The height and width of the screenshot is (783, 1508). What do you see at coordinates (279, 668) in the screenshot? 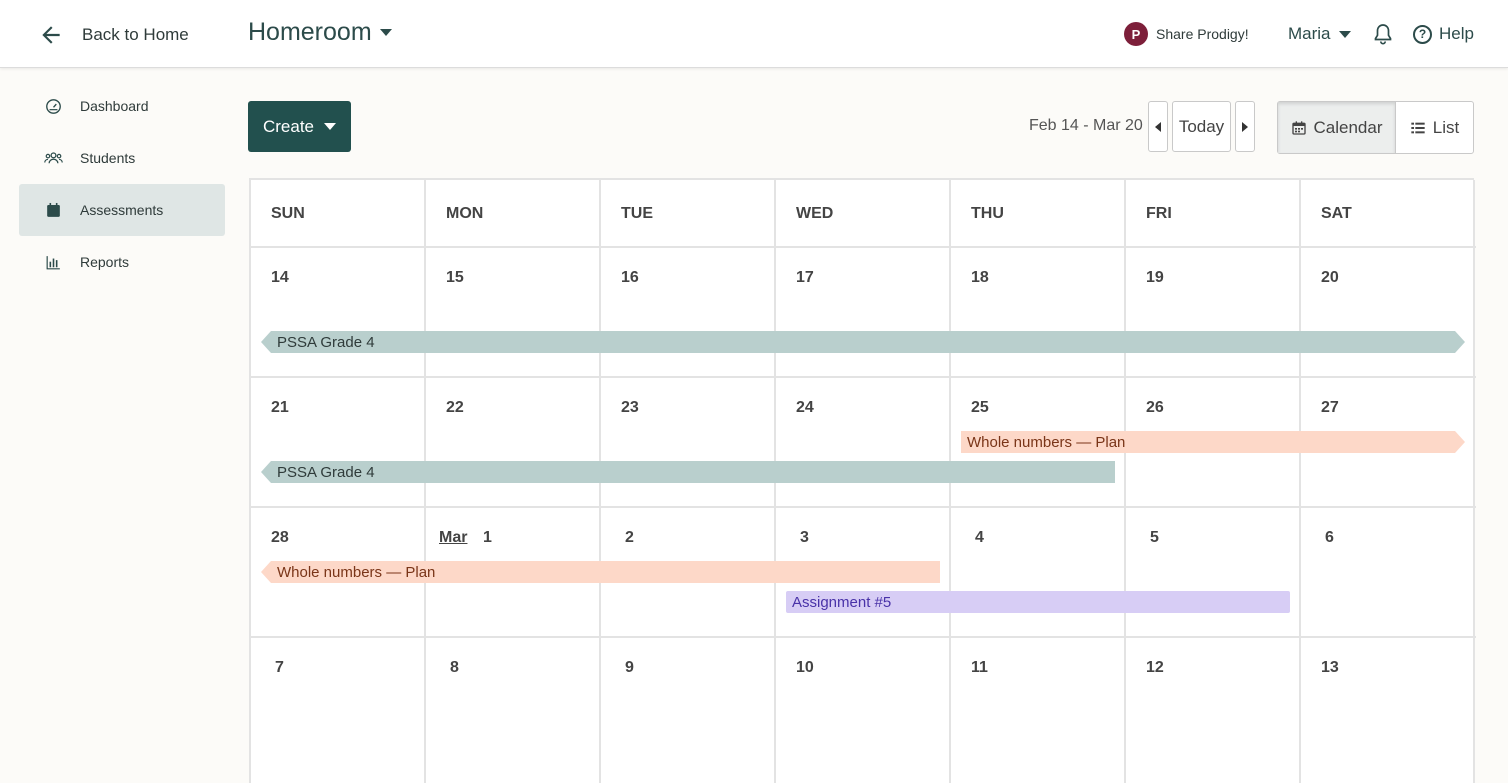
I see `day-number: 7` at bounding box center [279, 668].